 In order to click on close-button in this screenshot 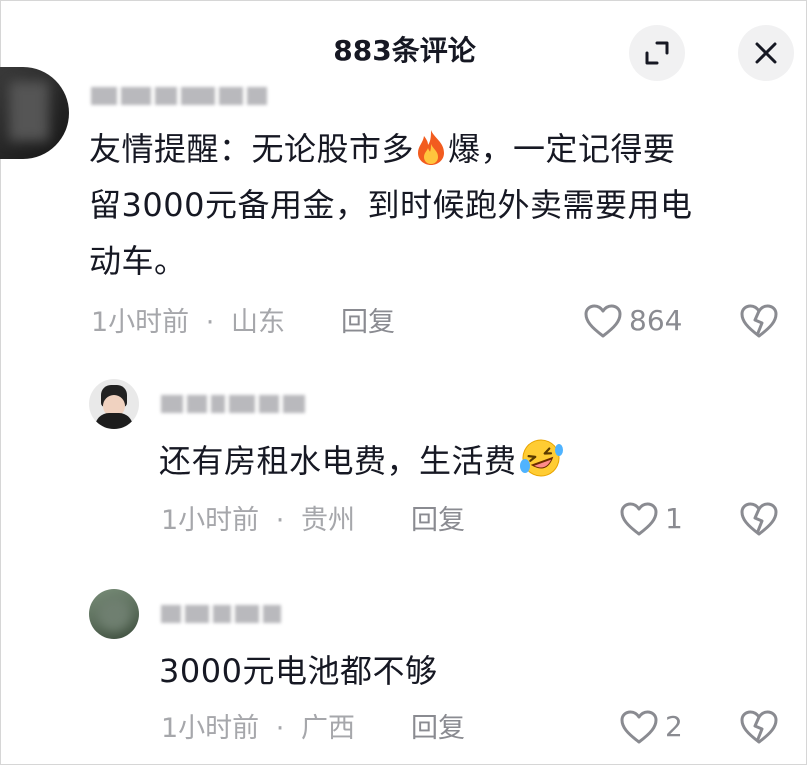, I will do `click(766, 53)`.